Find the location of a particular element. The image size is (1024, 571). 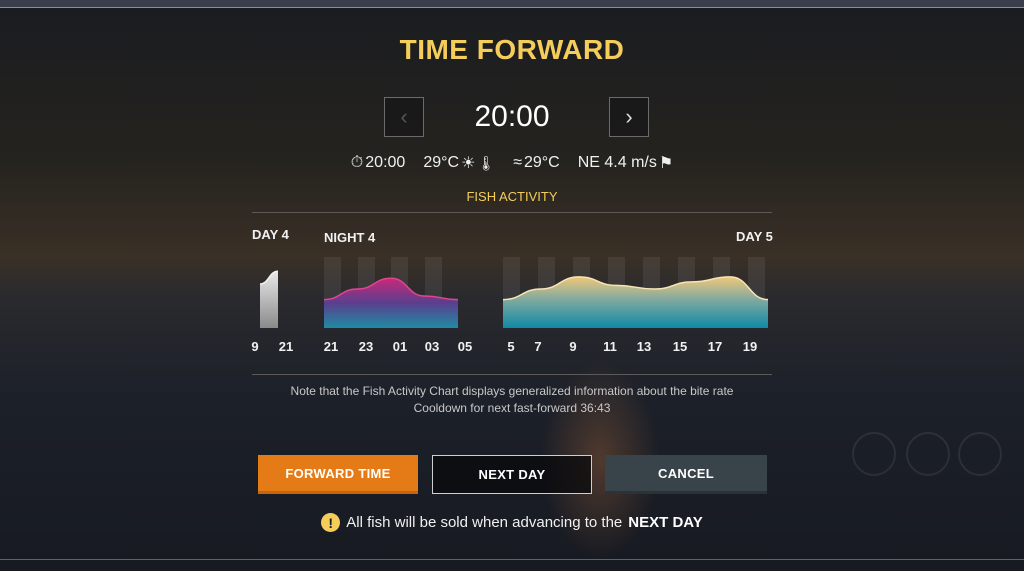

tick-label: 5 is located at coordinates (511, 346).